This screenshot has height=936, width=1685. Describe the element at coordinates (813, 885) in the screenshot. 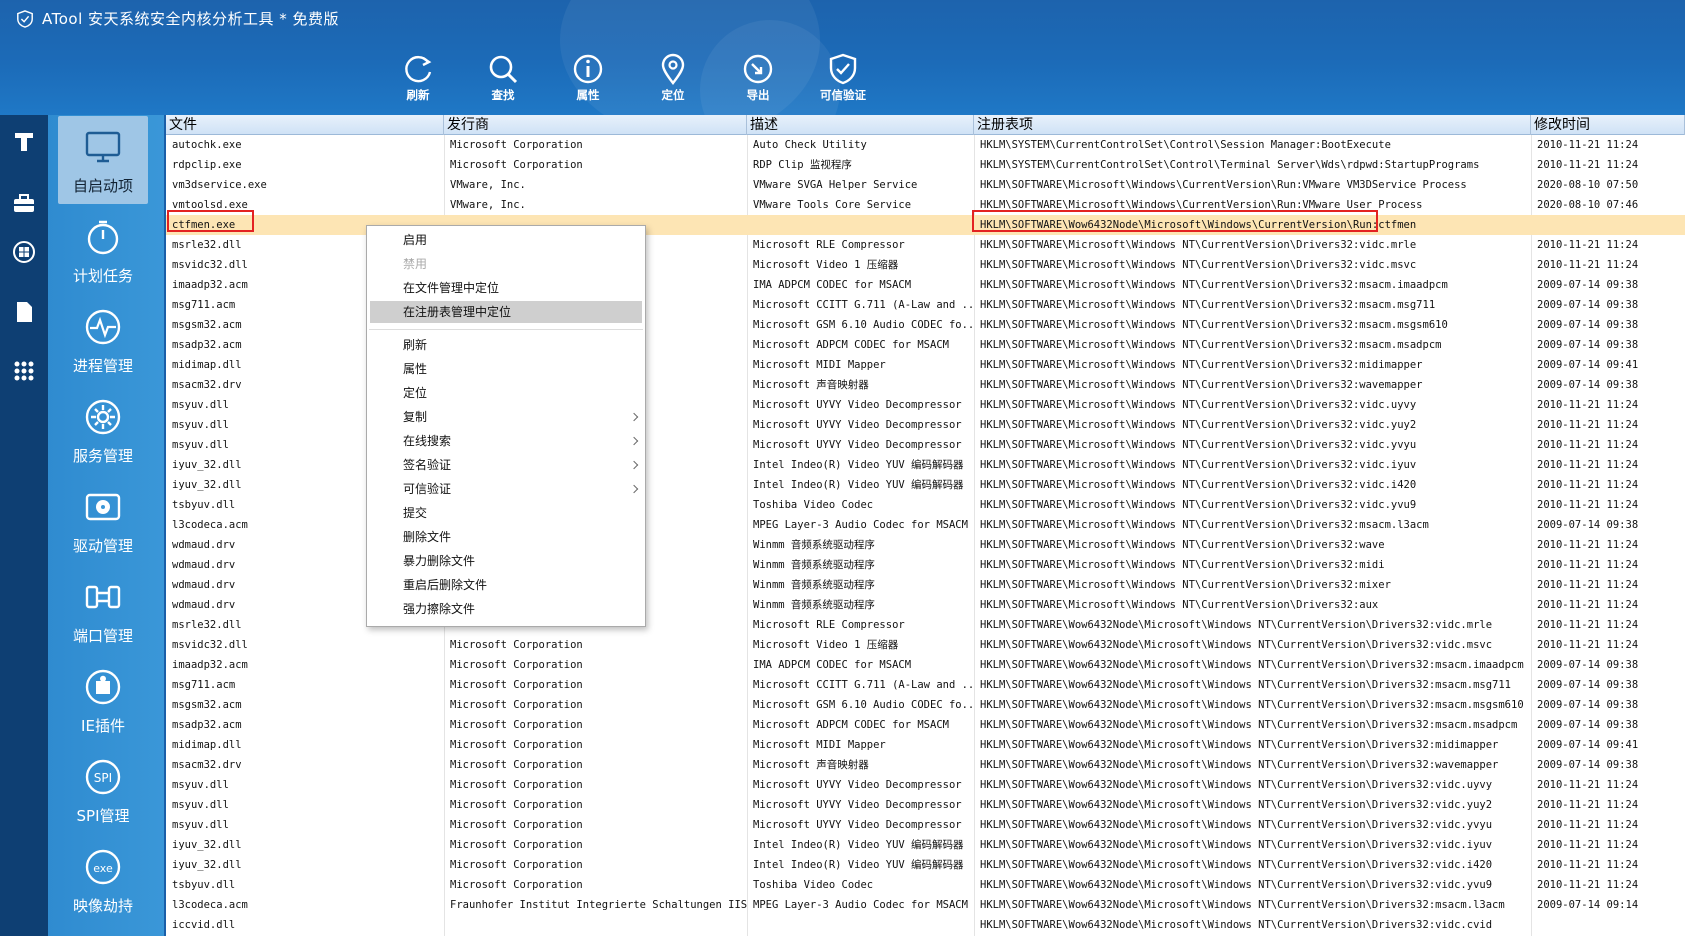

I see `table-cell: Toshiba Video Codec` at that location.